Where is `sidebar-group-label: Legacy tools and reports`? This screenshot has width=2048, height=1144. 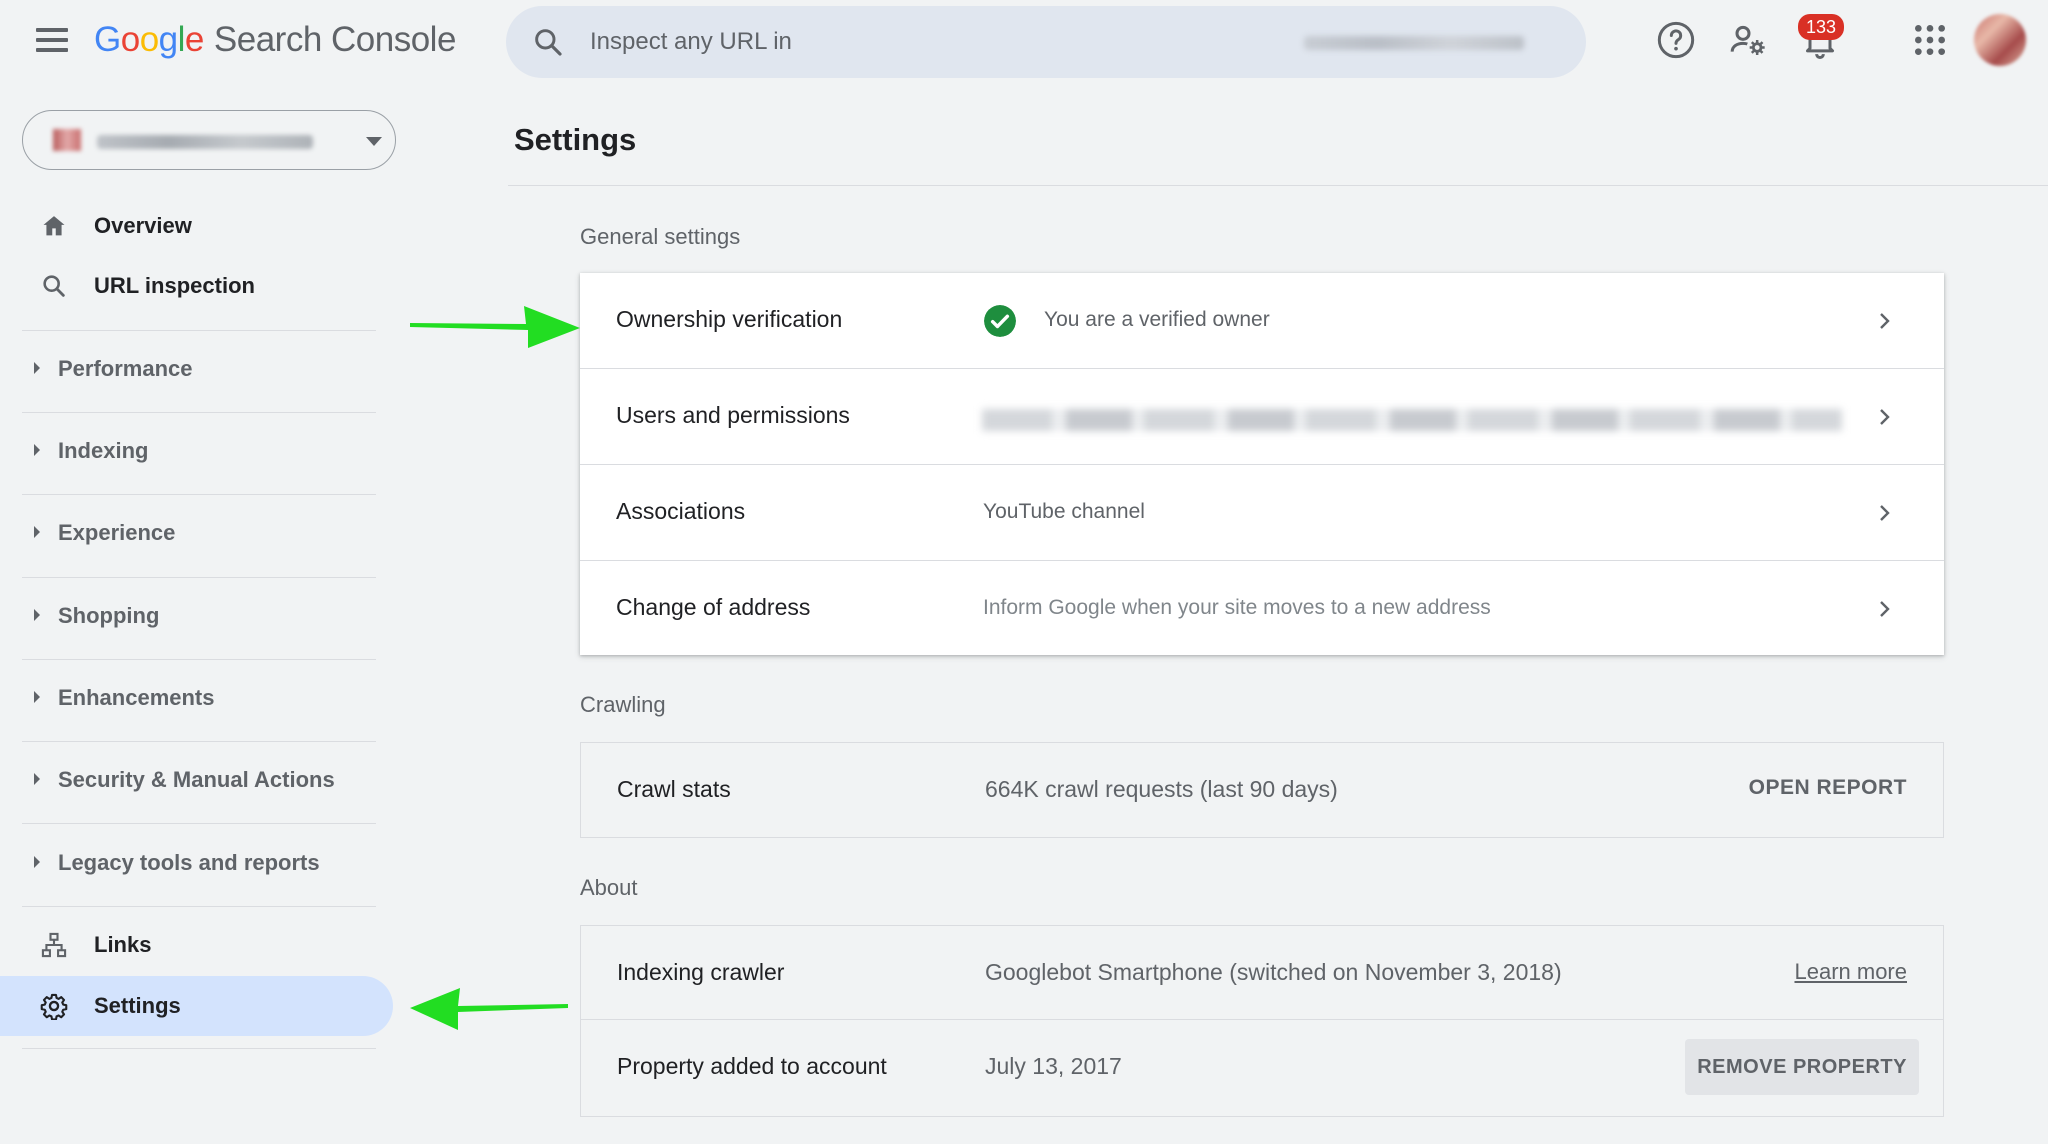
sidebar-group-label: Legacy tools and reports is located at coordinates (189, 862).